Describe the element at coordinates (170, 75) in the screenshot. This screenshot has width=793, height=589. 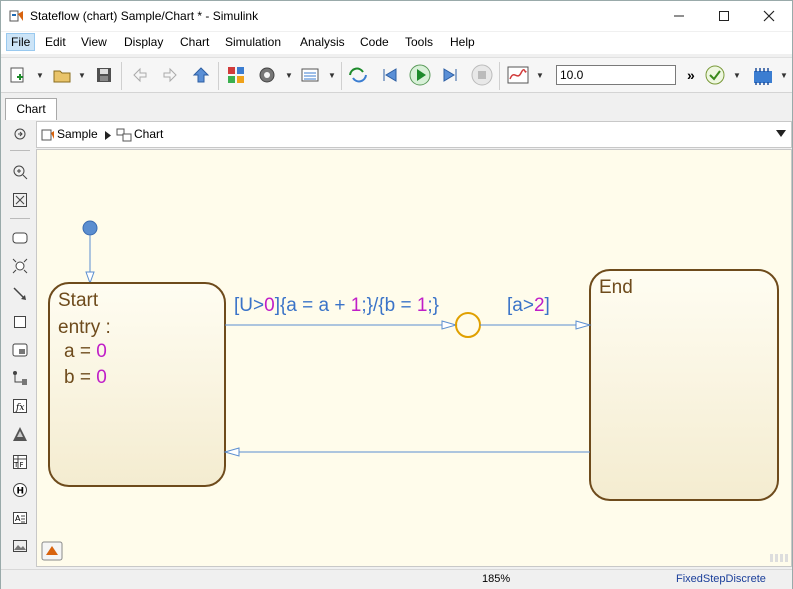
I see `forward-button` at that location.